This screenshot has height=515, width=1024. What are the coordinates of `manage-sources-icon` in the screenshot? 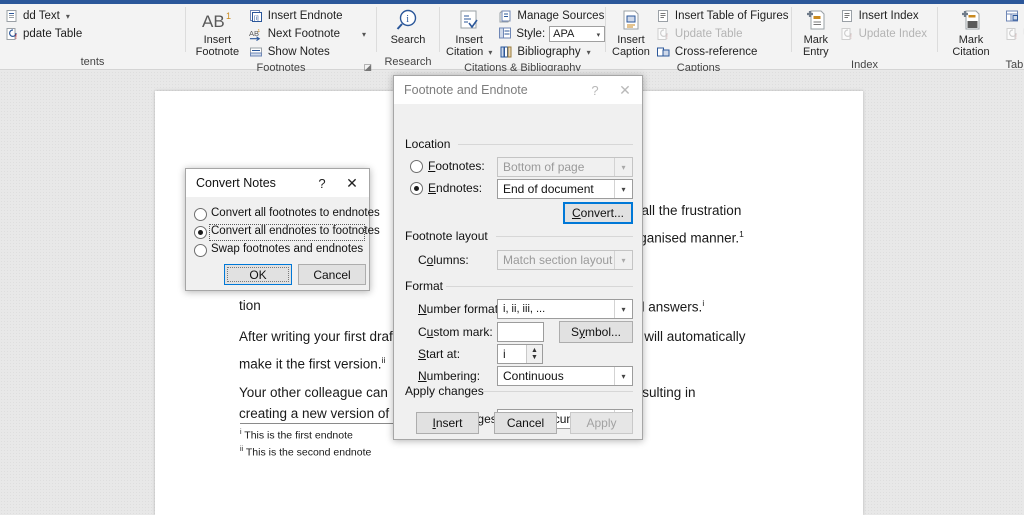 It's located at (505, 16).